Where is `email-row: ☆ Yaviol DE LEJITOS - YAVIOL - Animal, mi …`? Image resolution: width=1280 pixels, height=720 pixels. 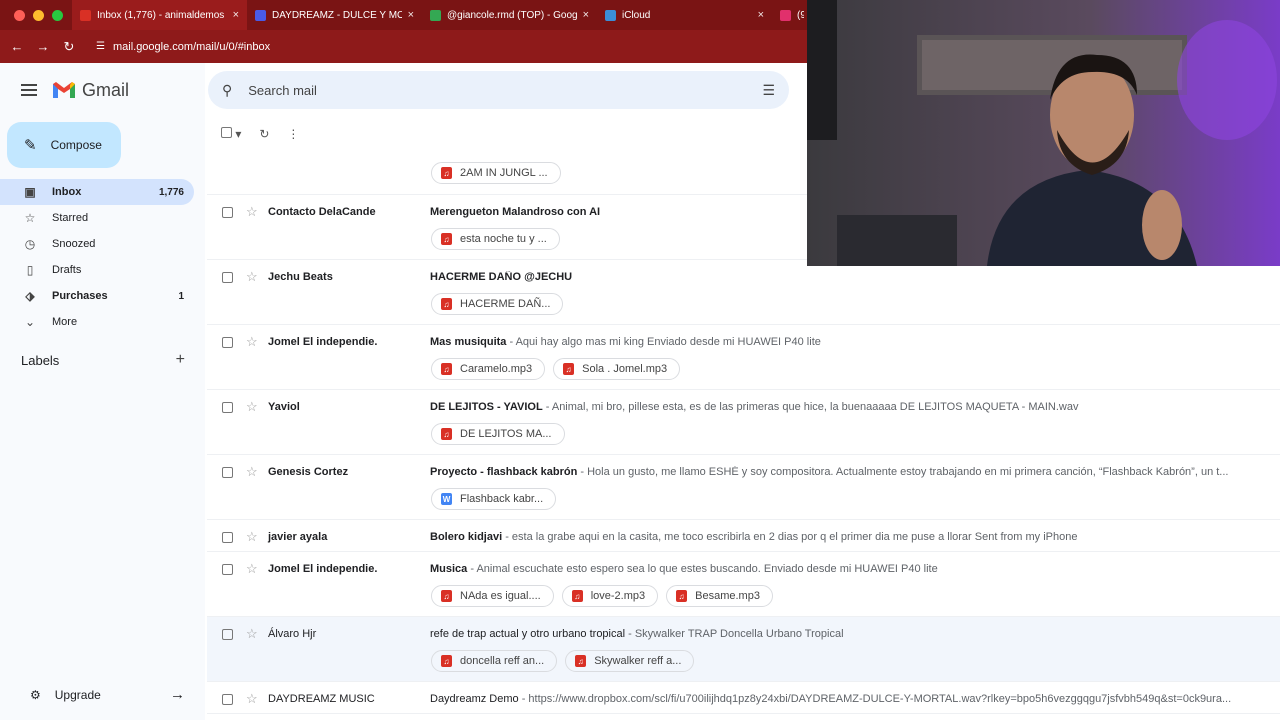
email-row: ☆ Yaviol DE LEJITOS - YAVIOL - Animal, mi … is located at coordinates (743, 422).